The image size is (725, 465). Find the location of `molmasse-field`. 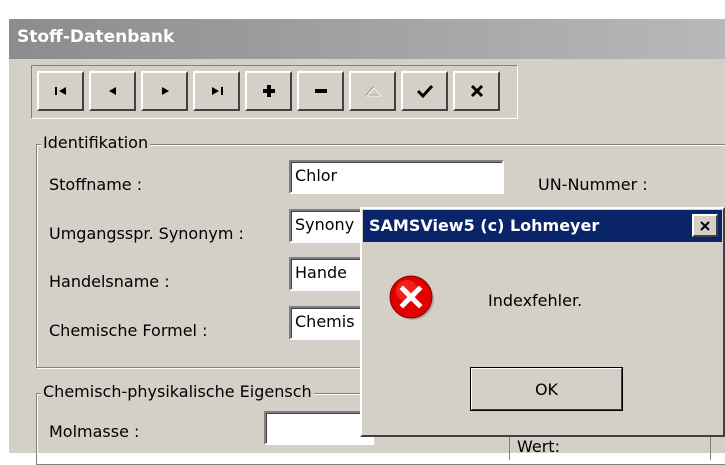

molmasse-field is located at coordinates (319, 428).